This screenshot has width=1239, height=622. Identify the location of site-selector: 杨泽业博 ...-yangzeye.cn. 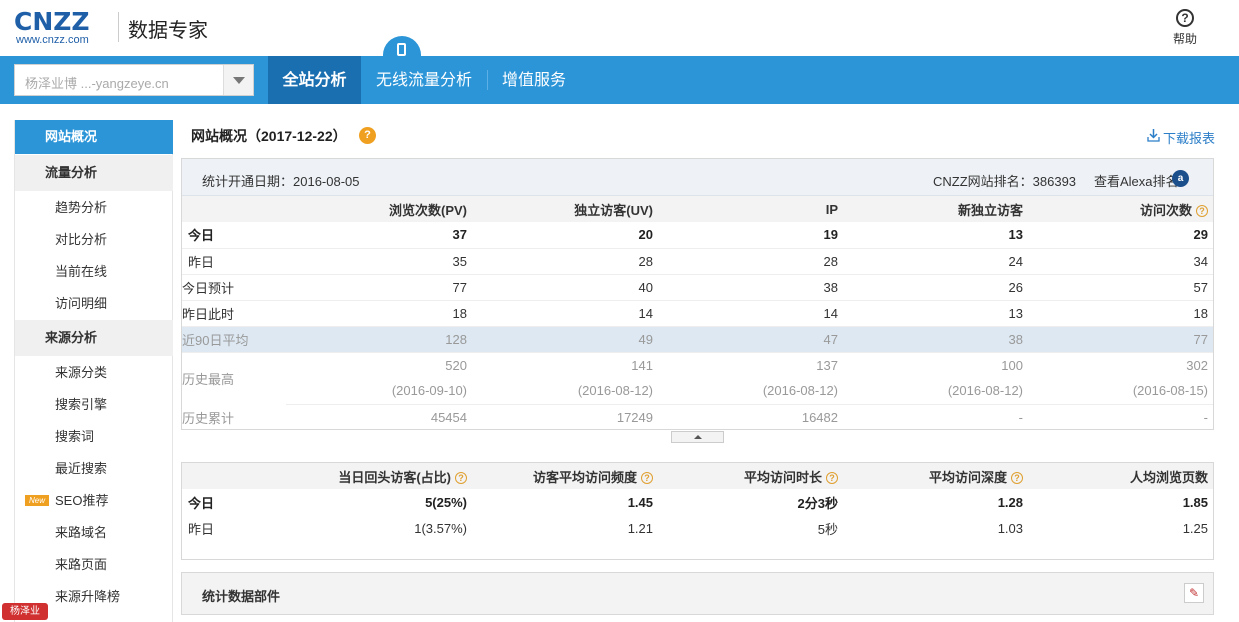
(134, 80).